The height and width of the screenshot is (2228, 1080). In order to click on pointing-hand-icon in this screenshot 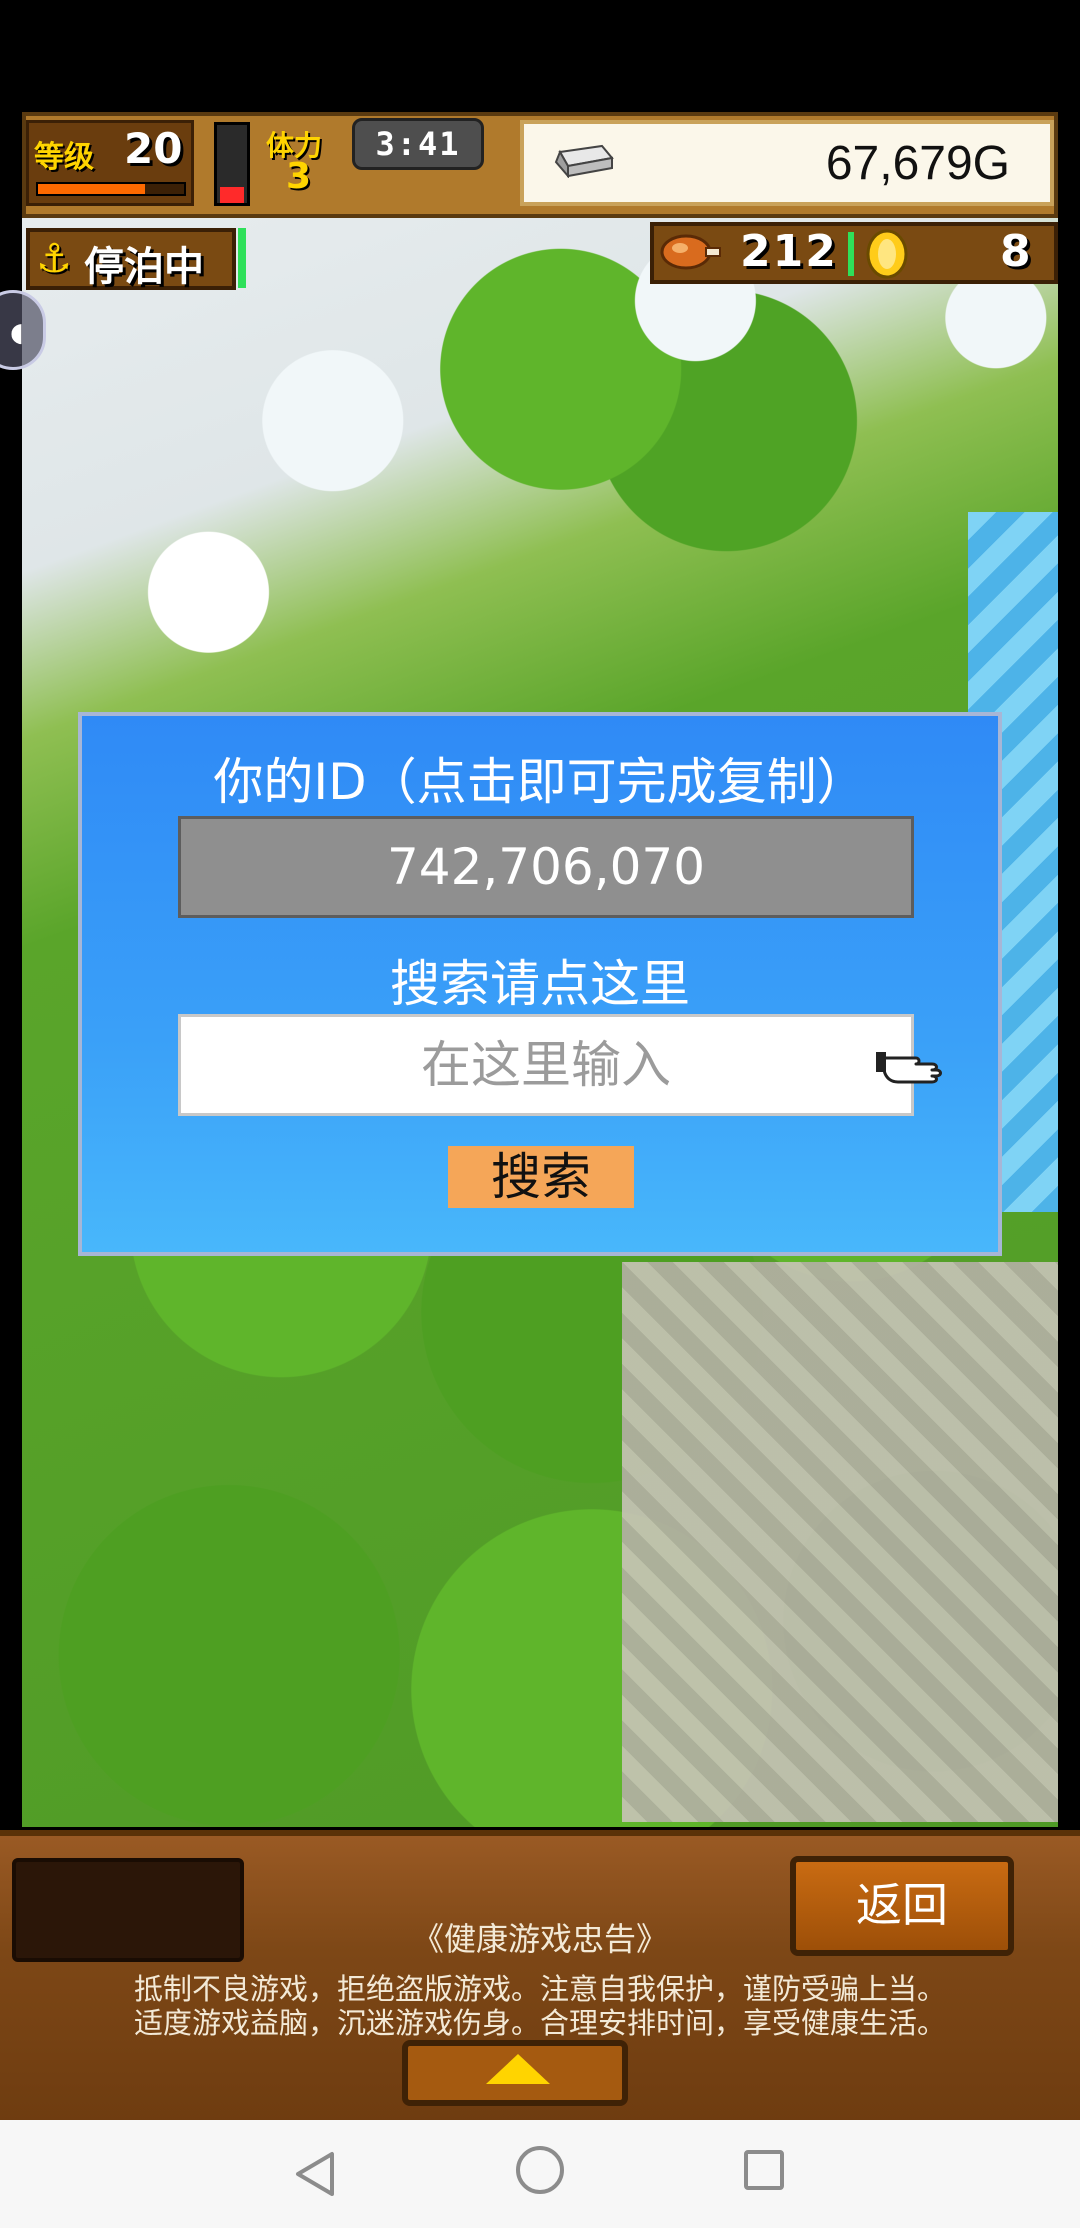, I will do `click(909, 1068)`.